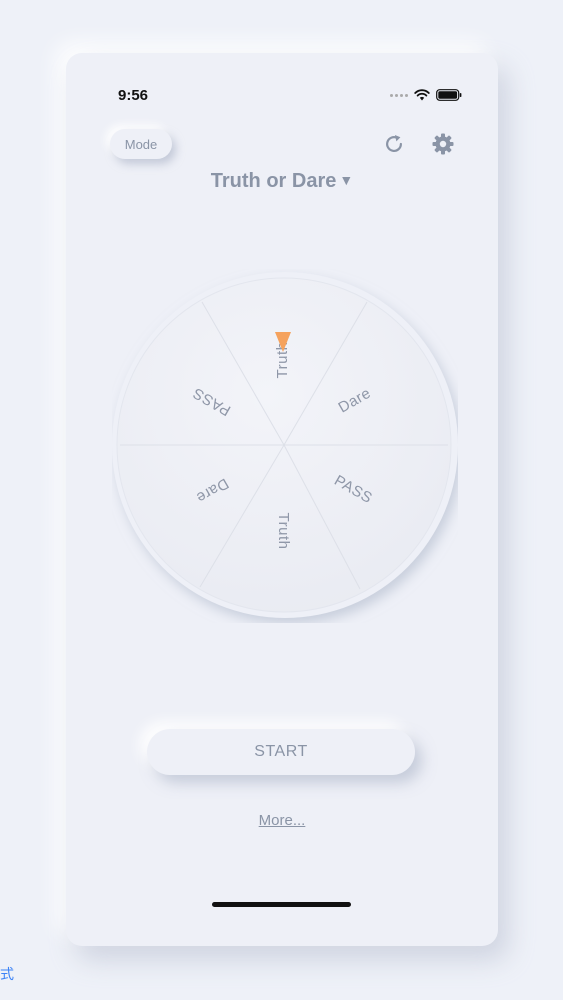  I want to click on battery-icon, so click(449, 95).